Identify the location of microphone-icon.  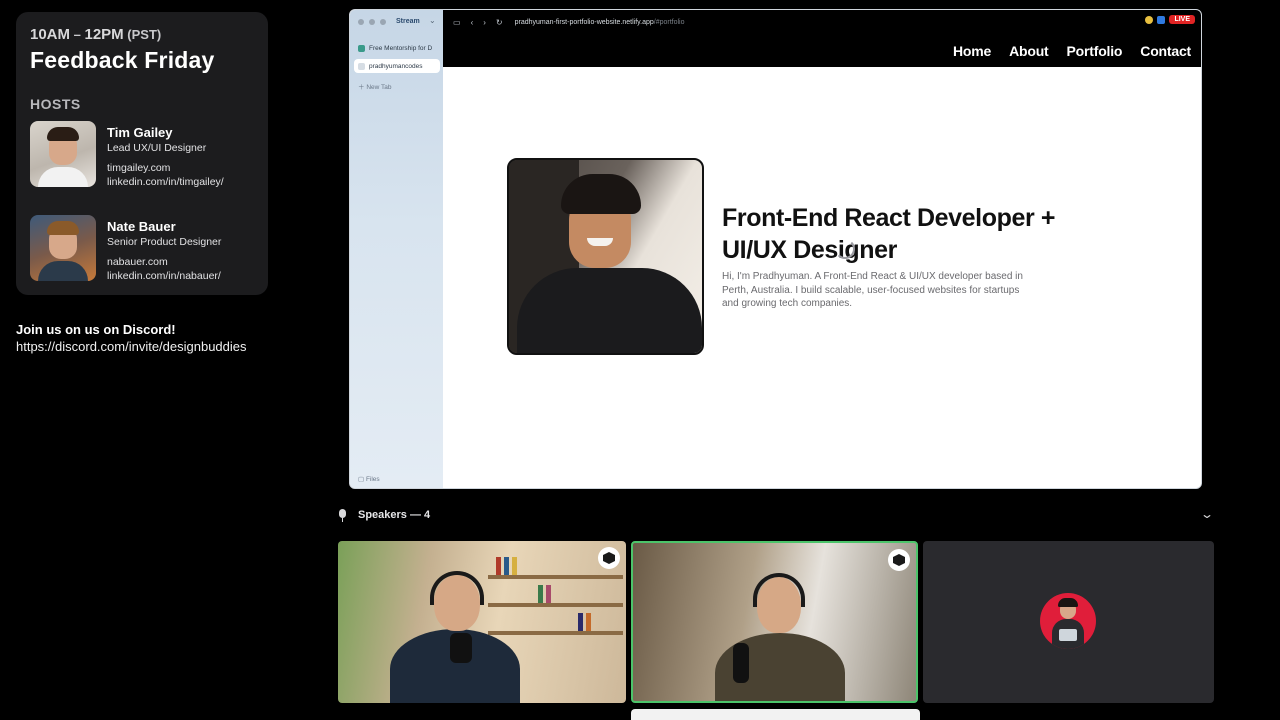
(342, 515).